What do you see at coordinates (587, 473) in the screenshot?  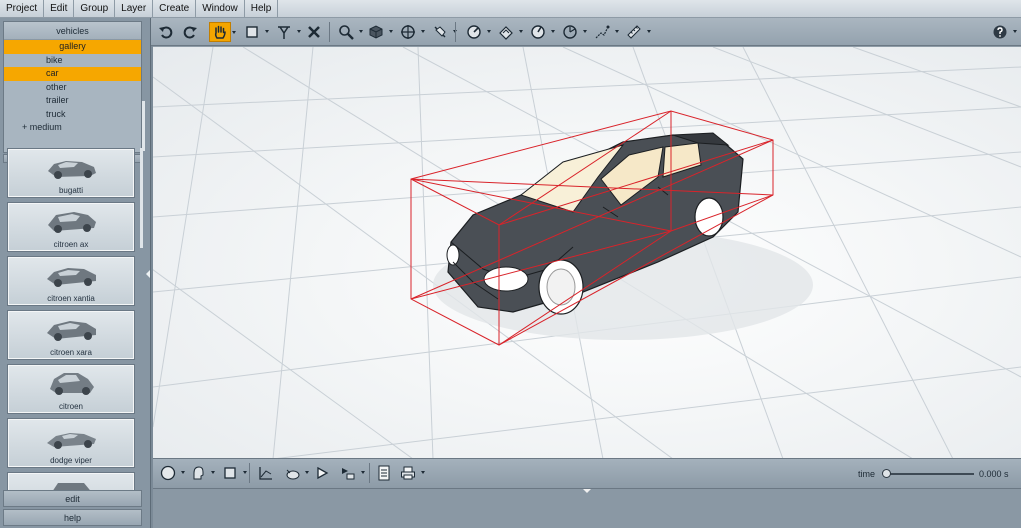 I see `bottom-toolbar: time 0.000 s` at bounding box center [587, 473].